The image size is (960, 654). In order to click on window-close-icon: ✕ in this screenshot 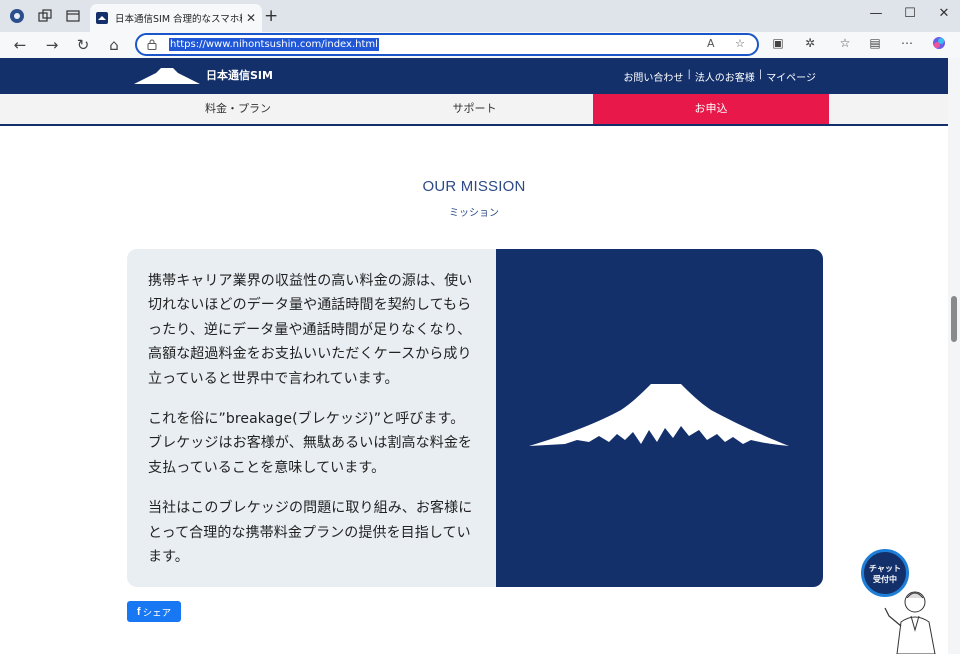, I will do `click(944, 13)`.